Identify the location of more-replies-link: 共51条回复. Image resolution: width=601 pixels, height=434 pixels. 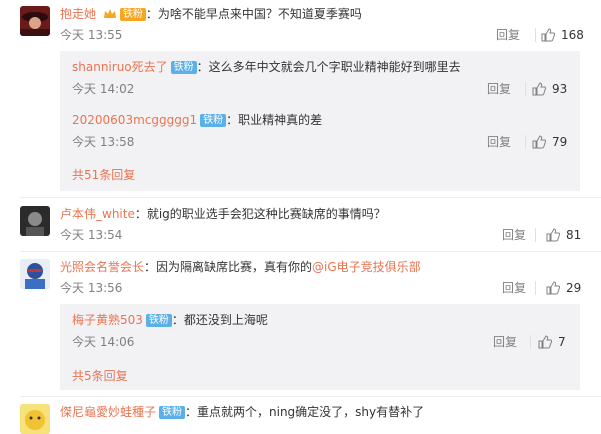
(103, 174).